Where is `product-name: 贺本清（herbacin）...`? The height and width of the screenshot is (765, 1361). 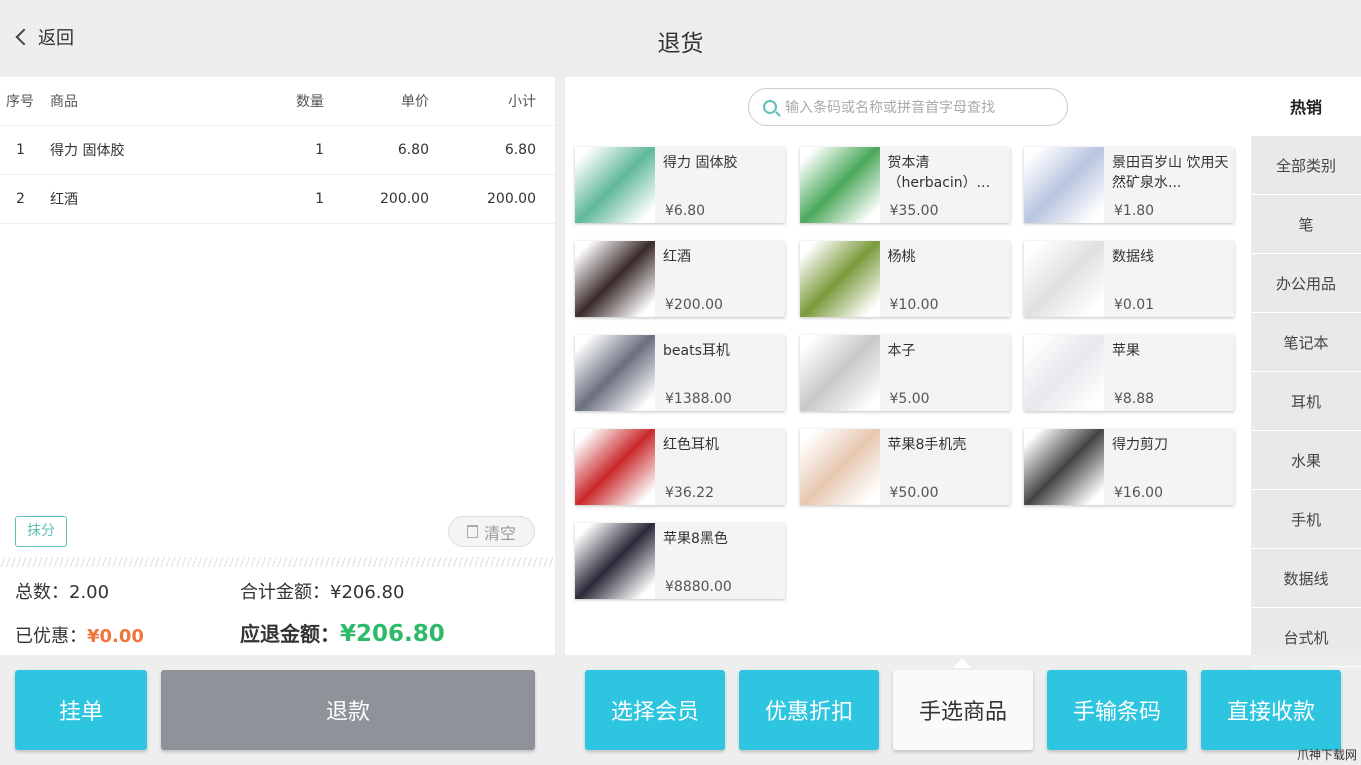
product-name: 贺本清（herbacin）... is located at coordinates (939, 173).